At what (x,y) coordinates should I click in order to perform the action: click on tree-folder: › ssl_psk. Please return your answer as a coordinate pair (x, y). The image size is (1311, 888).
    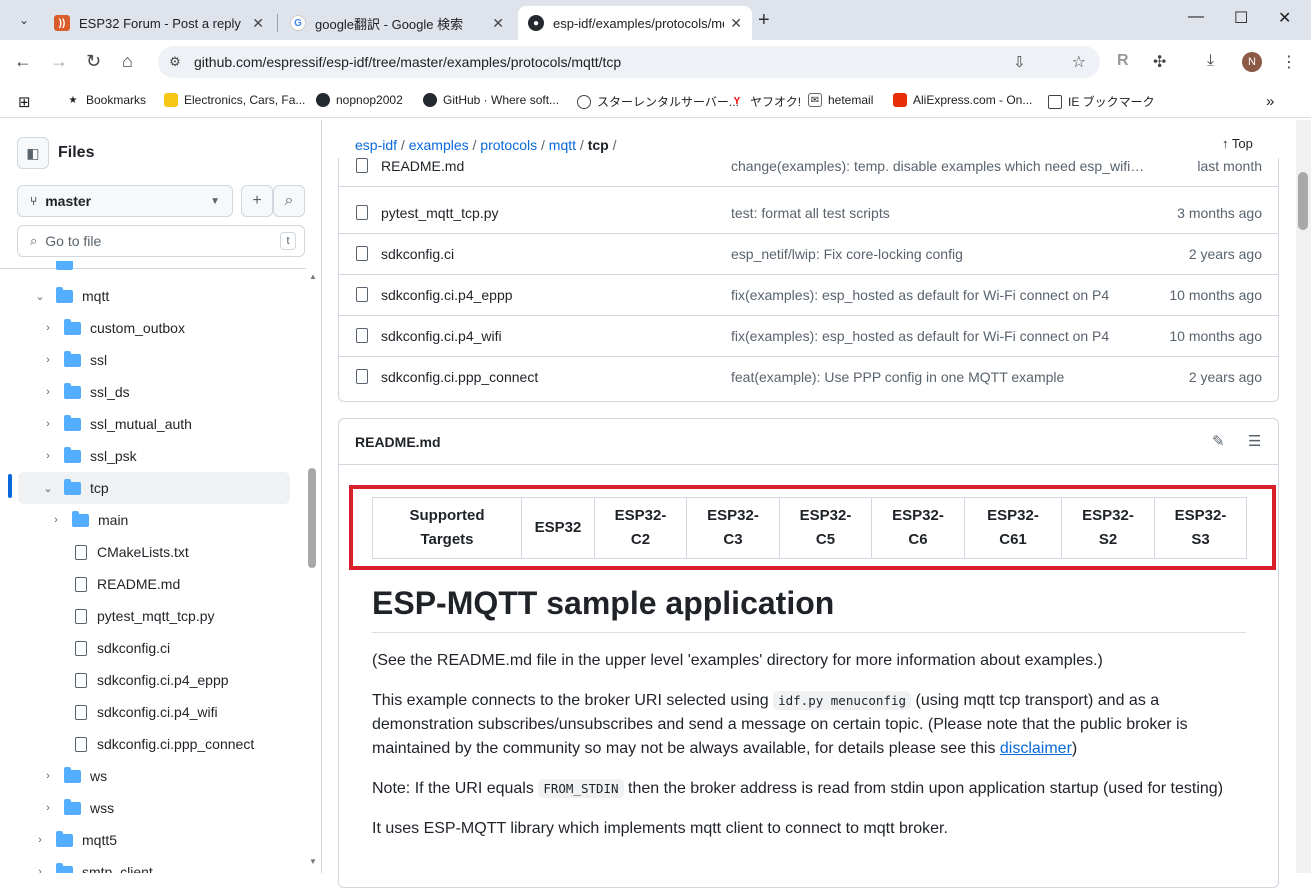
    Looking at the image, I should click on (173, 456).